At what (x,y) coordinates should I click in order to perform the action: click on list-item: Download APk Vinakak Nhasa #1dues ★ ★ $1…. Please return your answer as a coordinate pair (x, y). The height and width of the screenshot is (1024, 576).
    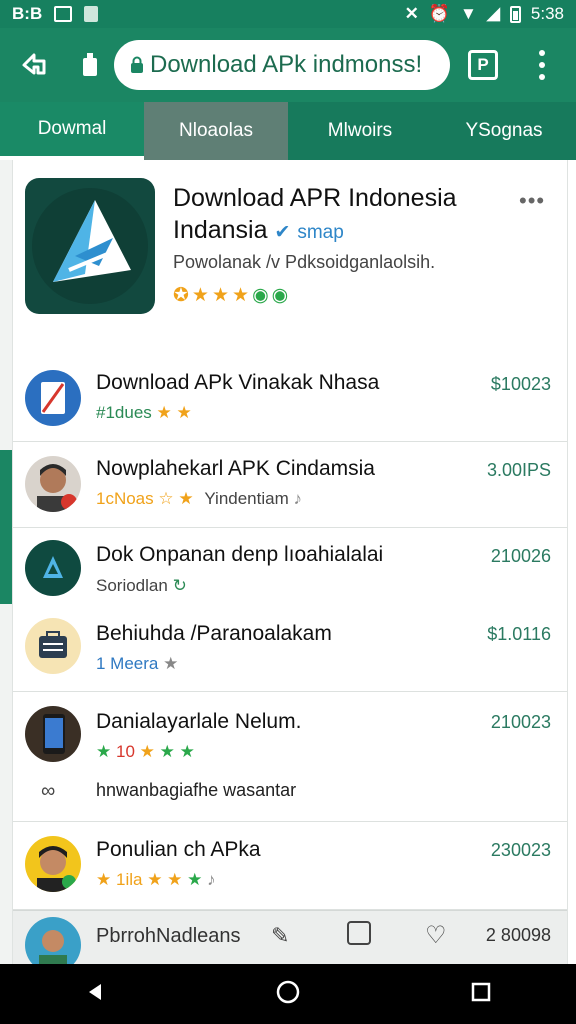
    Looking at the image, I should click on (290, 399).